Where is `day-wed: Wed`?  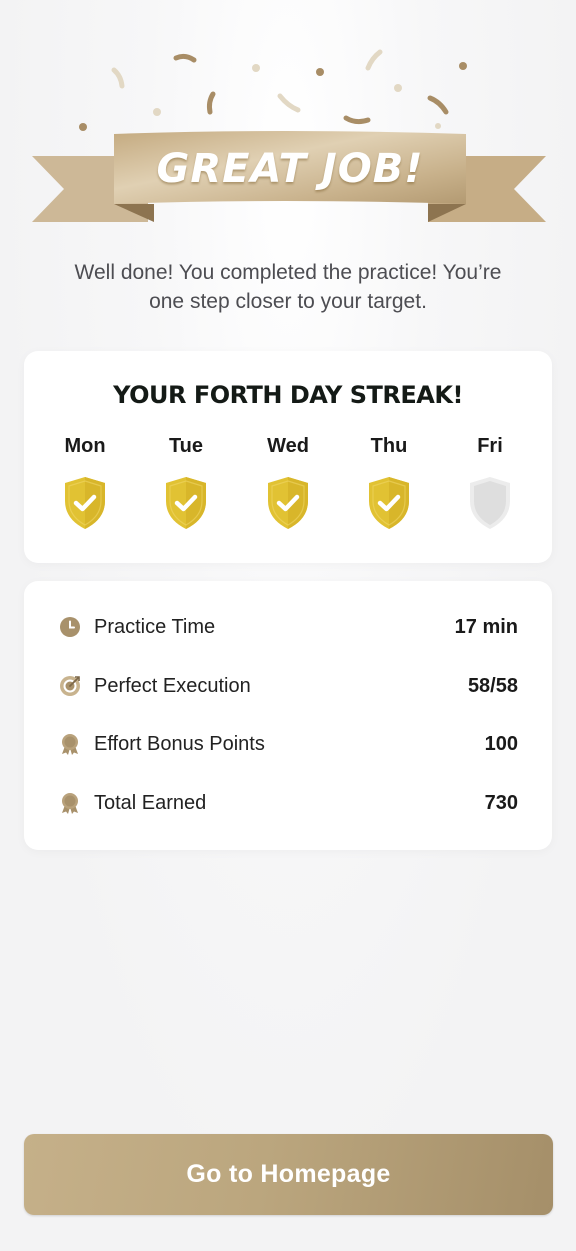 day-wed: Wed is located at coordinates (288, 483).